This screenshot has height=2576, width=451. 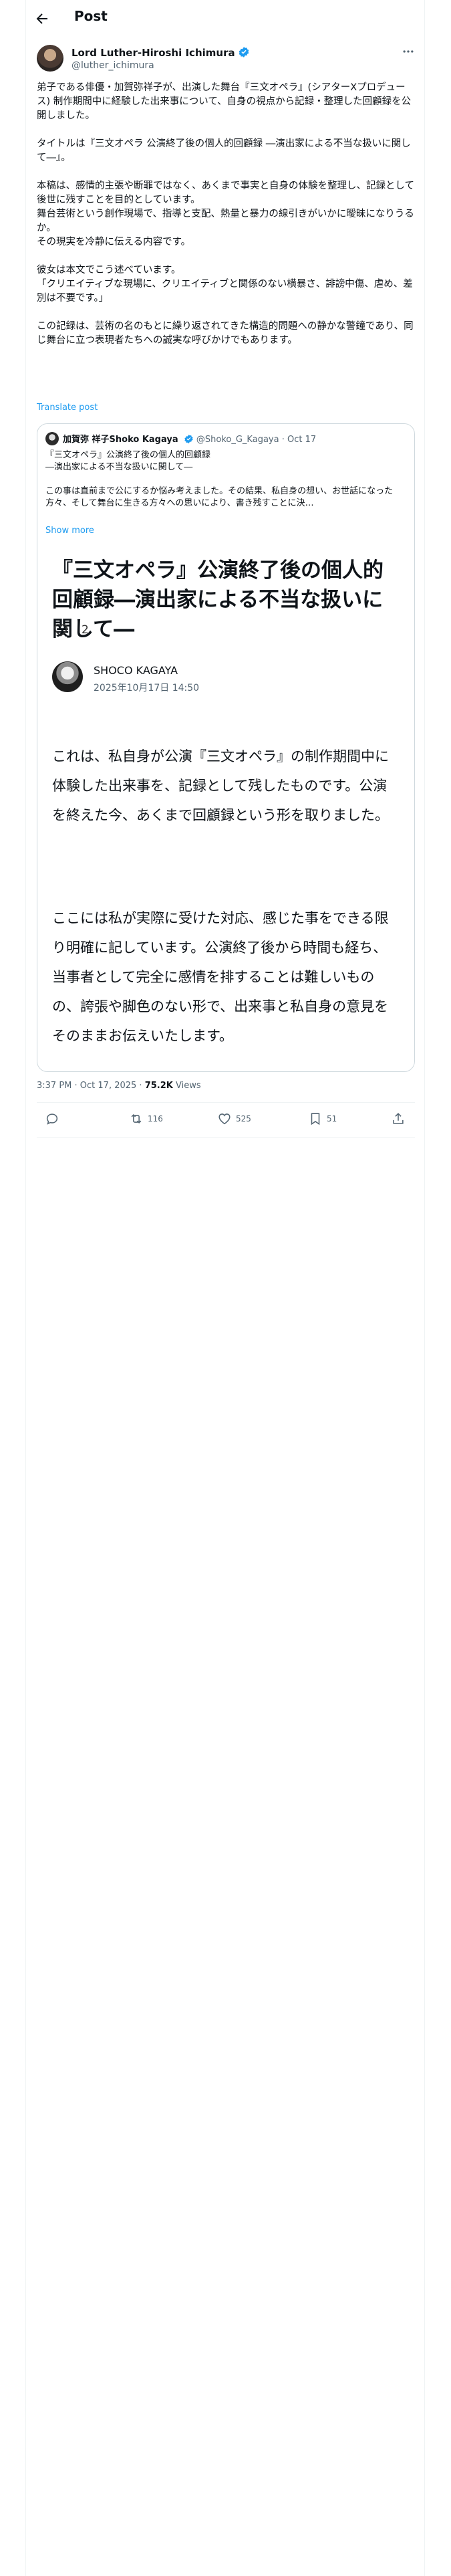 I want to click on page-title: Post, so click(x=91, y=16).